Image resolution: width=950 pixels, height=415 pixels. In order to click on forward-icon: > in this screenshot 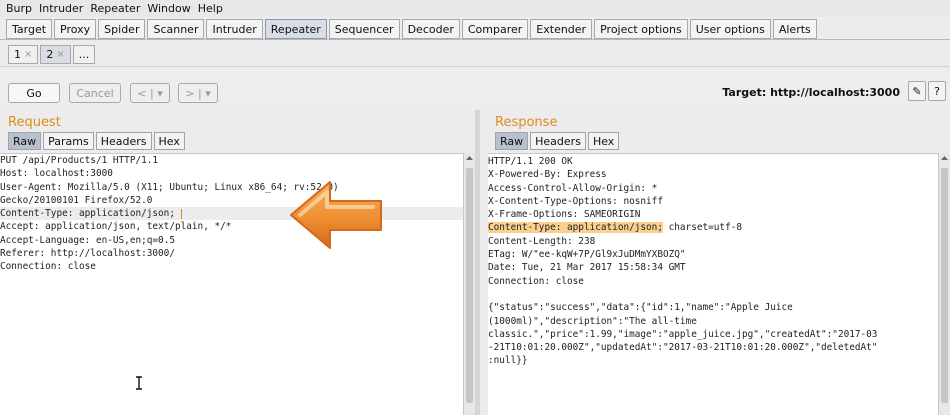, I will do `click(190, 93)`.